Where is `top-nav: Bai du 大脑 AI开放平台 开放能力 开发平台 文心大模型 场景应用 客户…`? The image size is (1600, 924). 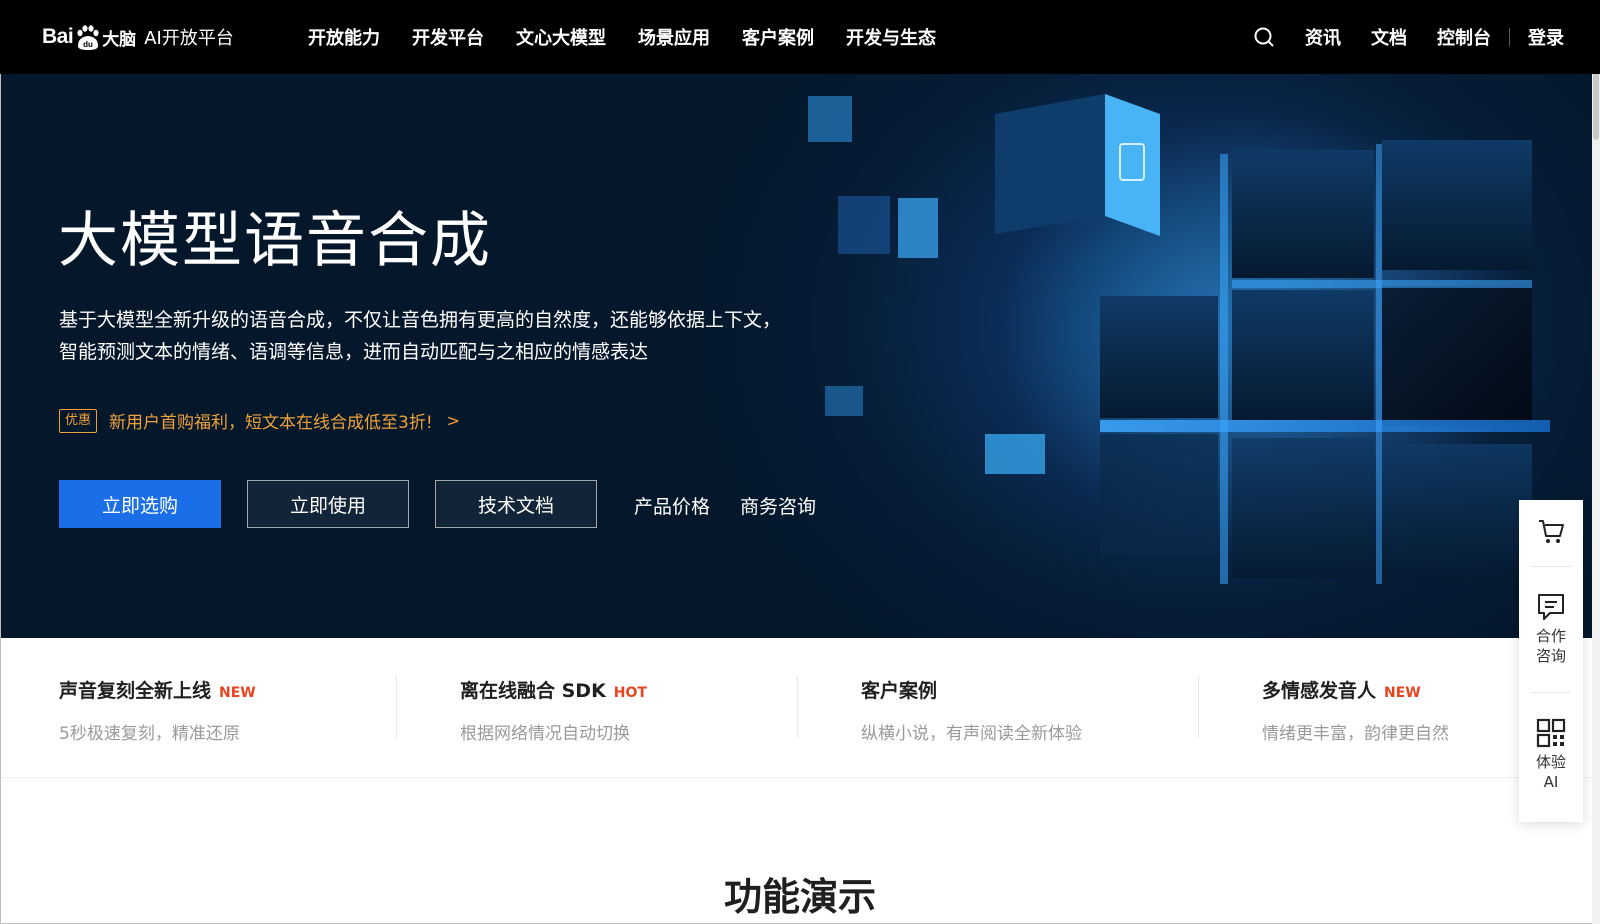
top-nav: Bai du 大脑 AI开放平台 开放能力 开发平台 文心大模型 场景应用 客户… is located at coordinates (800, 37).